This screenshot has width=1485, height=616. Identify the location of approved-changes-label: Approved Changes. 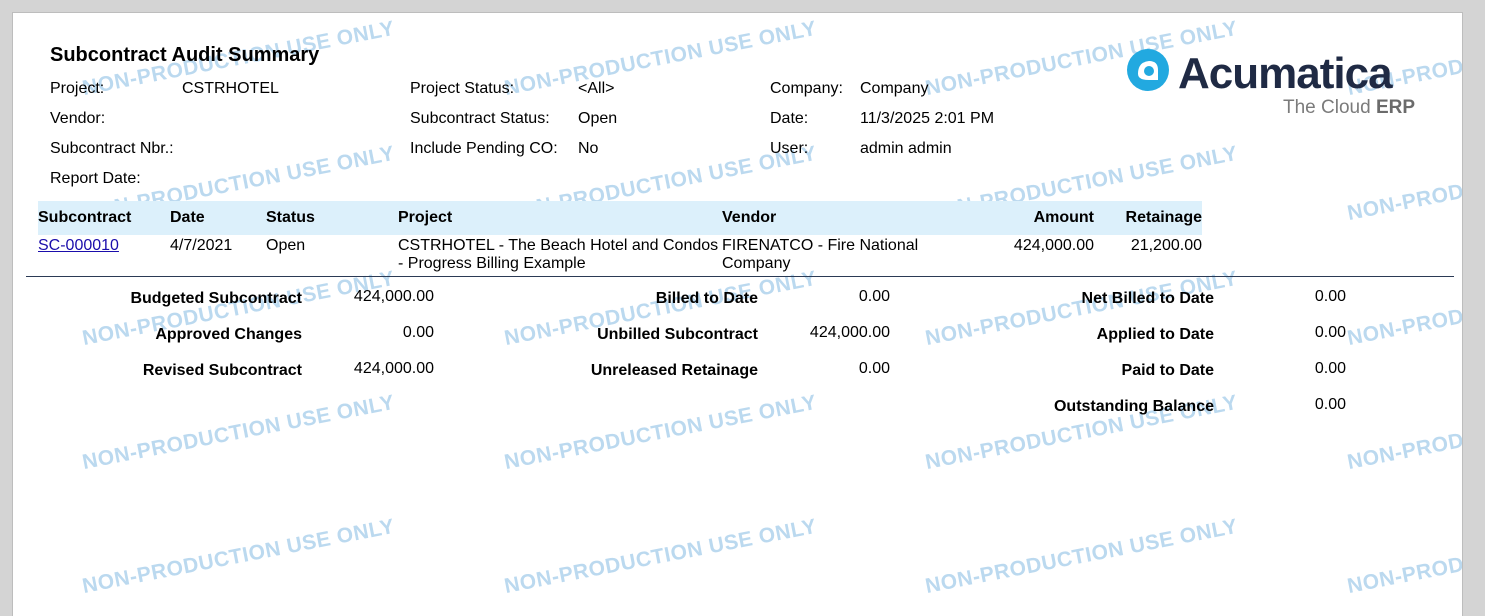
(228, 334).